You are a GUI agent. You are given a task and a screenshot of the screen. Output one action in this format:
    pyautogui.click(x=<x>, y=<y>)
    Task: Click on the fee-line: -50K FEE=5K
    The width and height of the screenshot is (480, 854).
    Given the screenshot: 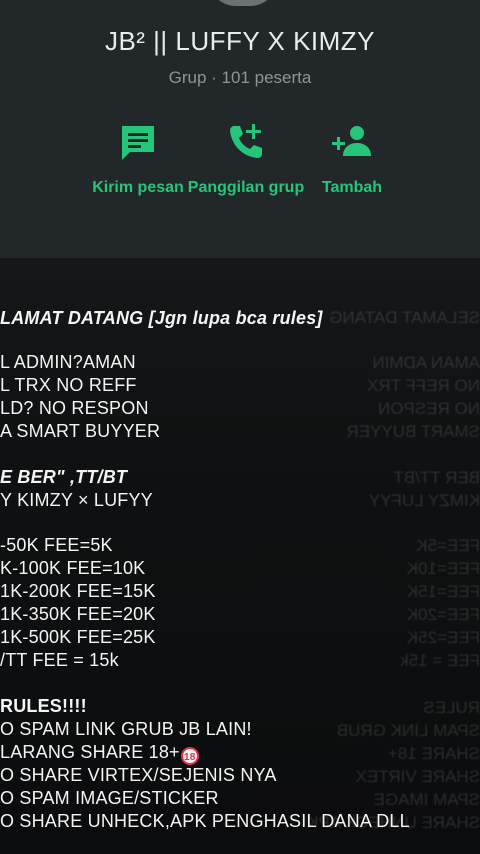 What is the action you would take?
    pyautogui.click(x=56, y=545)
    